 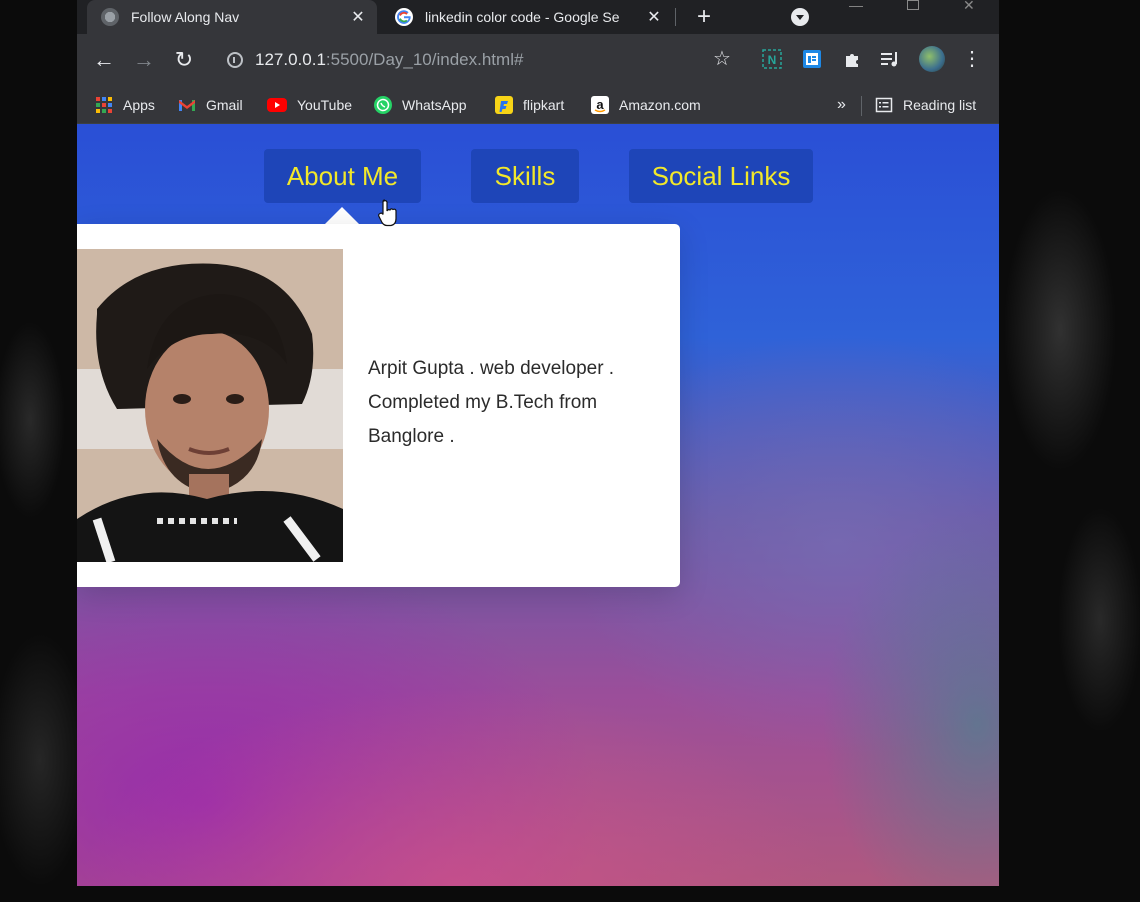 I want to click on globe-icon, so click(x=110, y=17).